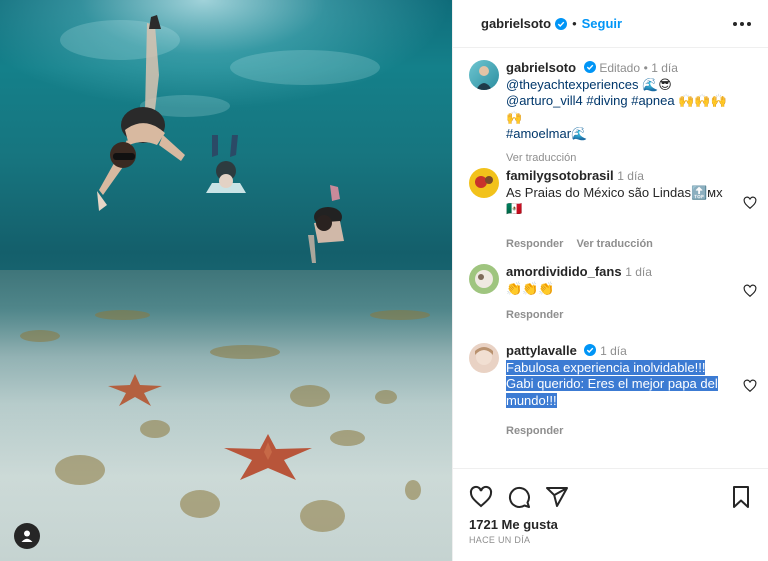 The width and height of the screenshot is (768, 561). I want to click on water-surface-glare, so click(226, 55).